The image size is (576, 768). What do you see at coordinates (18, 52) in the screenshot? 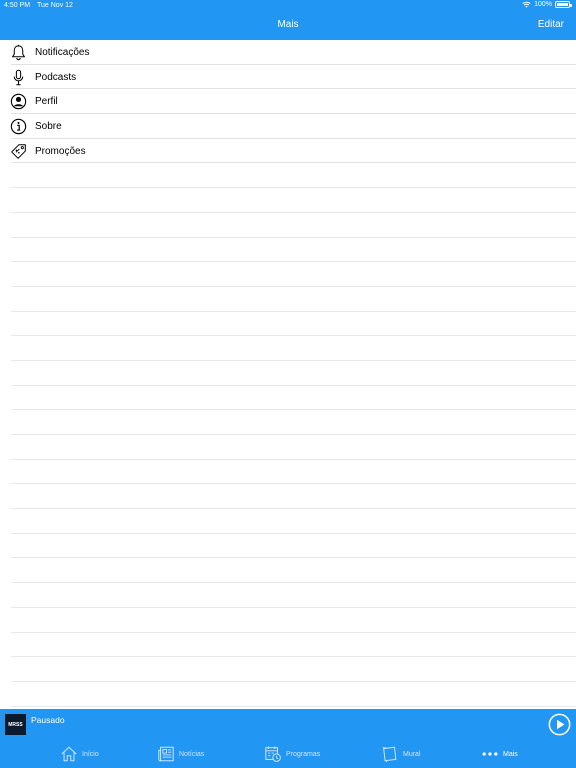
I see `bell-icon` at bounding box center [18, 52].